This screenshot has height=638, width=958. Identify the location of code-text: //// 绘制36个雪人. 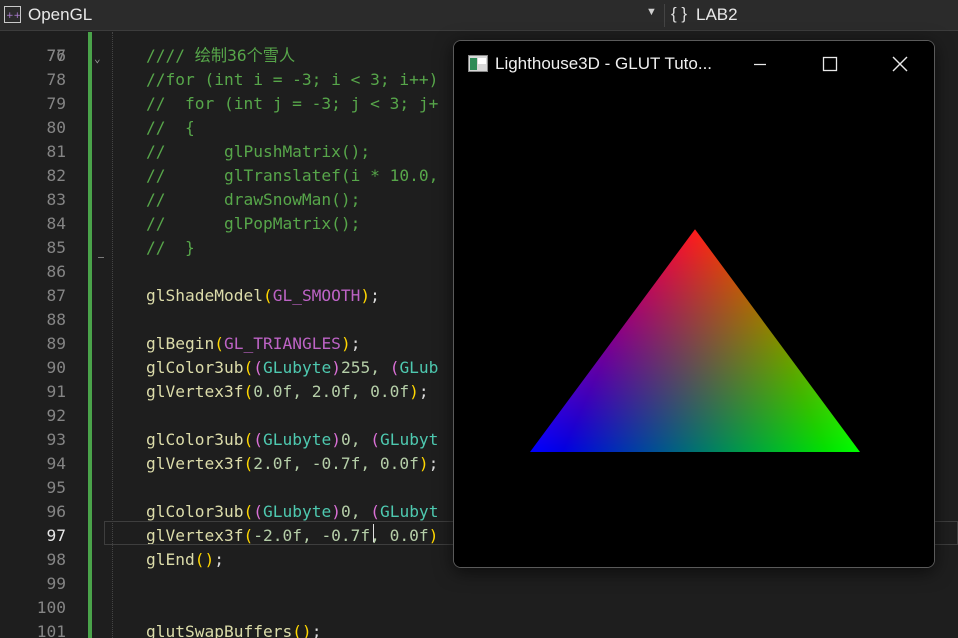
(220, 56).